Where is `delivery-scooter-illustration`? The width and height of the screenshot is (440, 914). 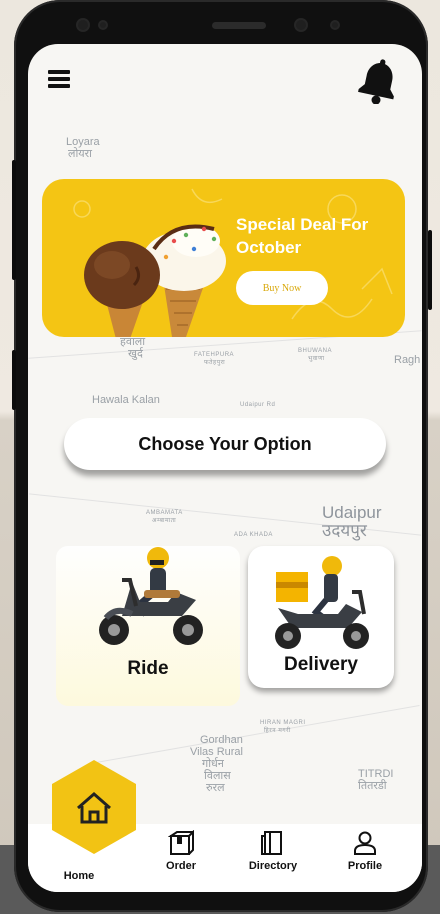 delivery-scooter-illustration is located at coordinates (321, 604).